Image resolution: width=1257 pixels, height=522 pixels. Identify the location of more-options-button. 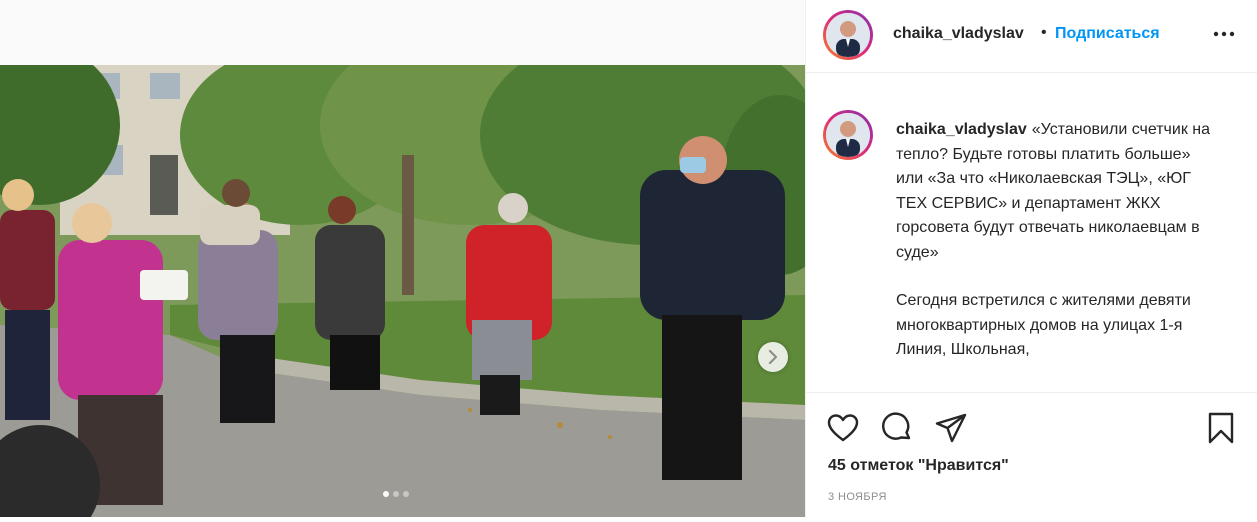
(1224, 34).